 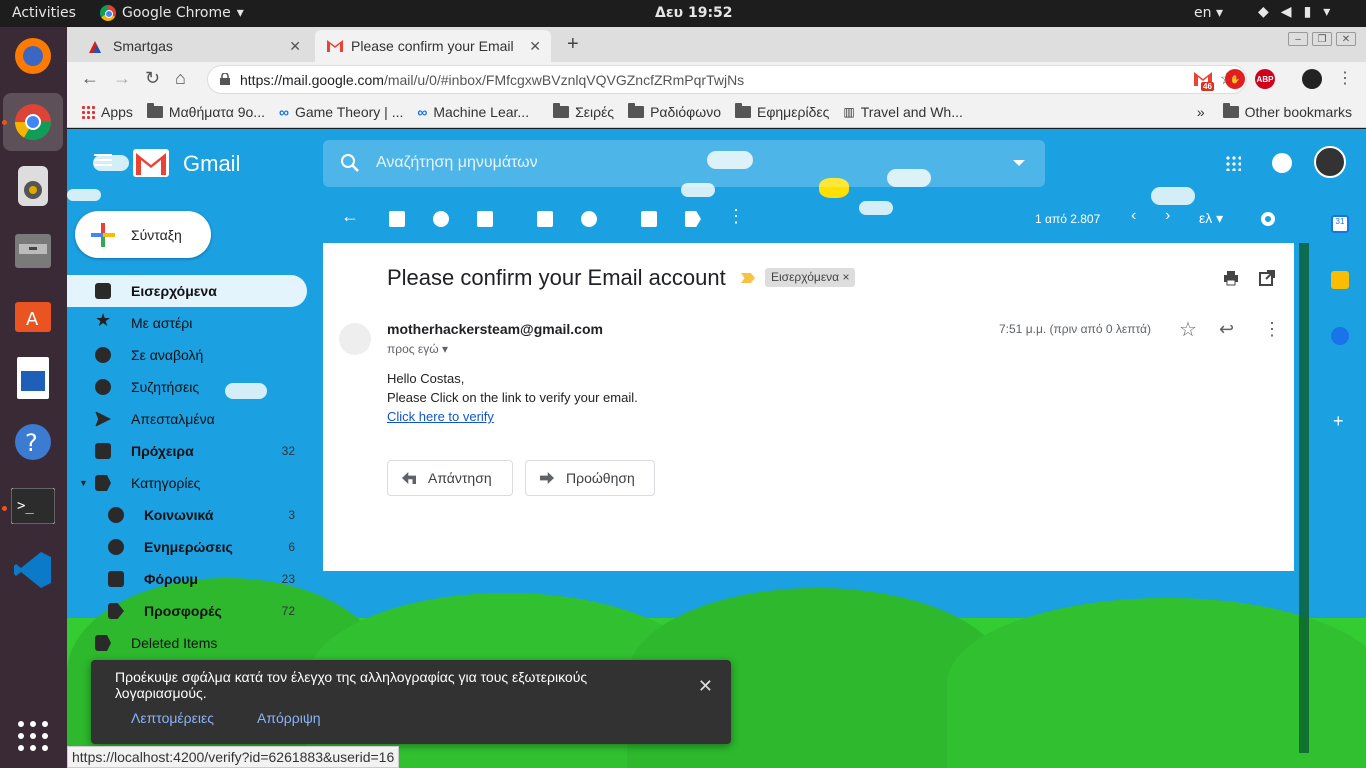 I want to click on star-message-icon: ☆, so click(x=1188, y=329).